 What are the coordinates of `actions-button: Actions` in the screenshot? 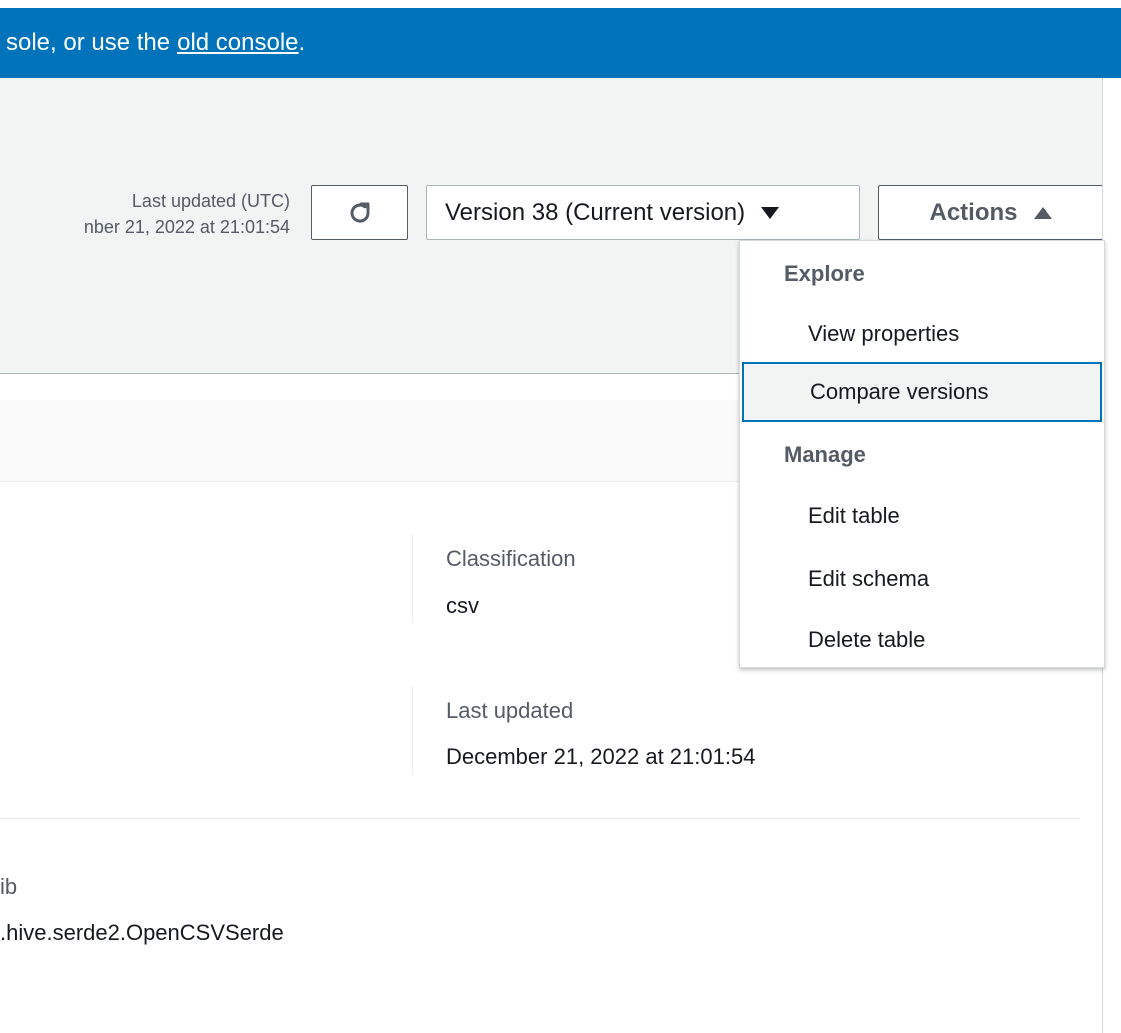 It's located at (990, 212).